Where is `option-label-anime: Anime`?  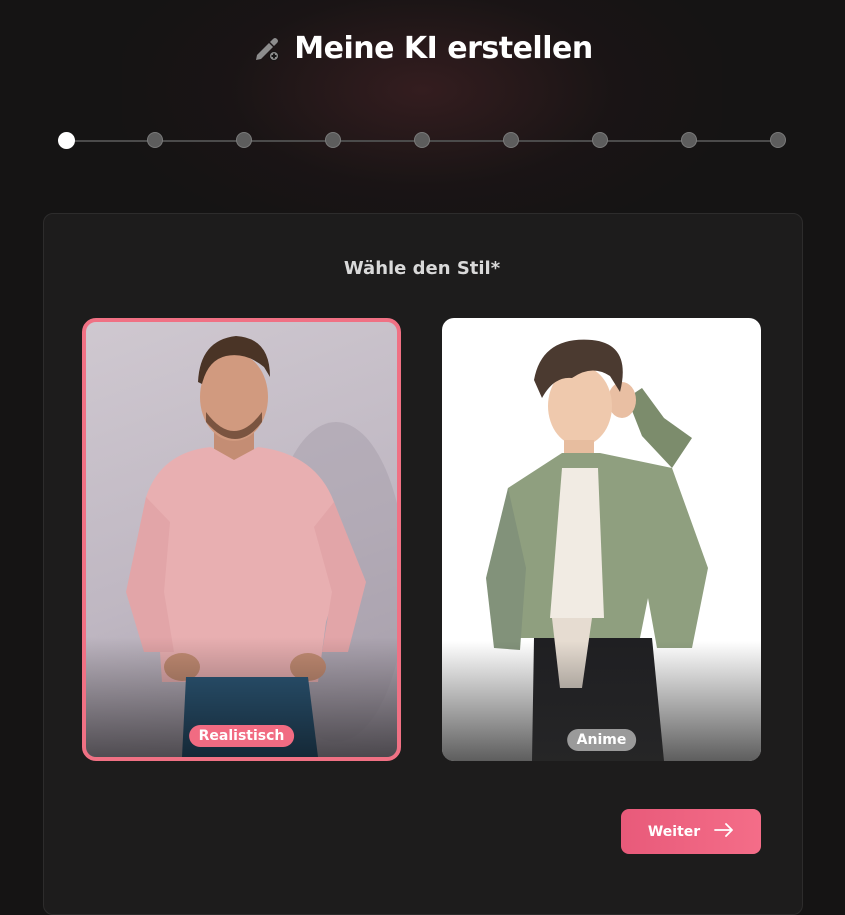 option-label-anime: Anime is located at coordinates (601, 740).